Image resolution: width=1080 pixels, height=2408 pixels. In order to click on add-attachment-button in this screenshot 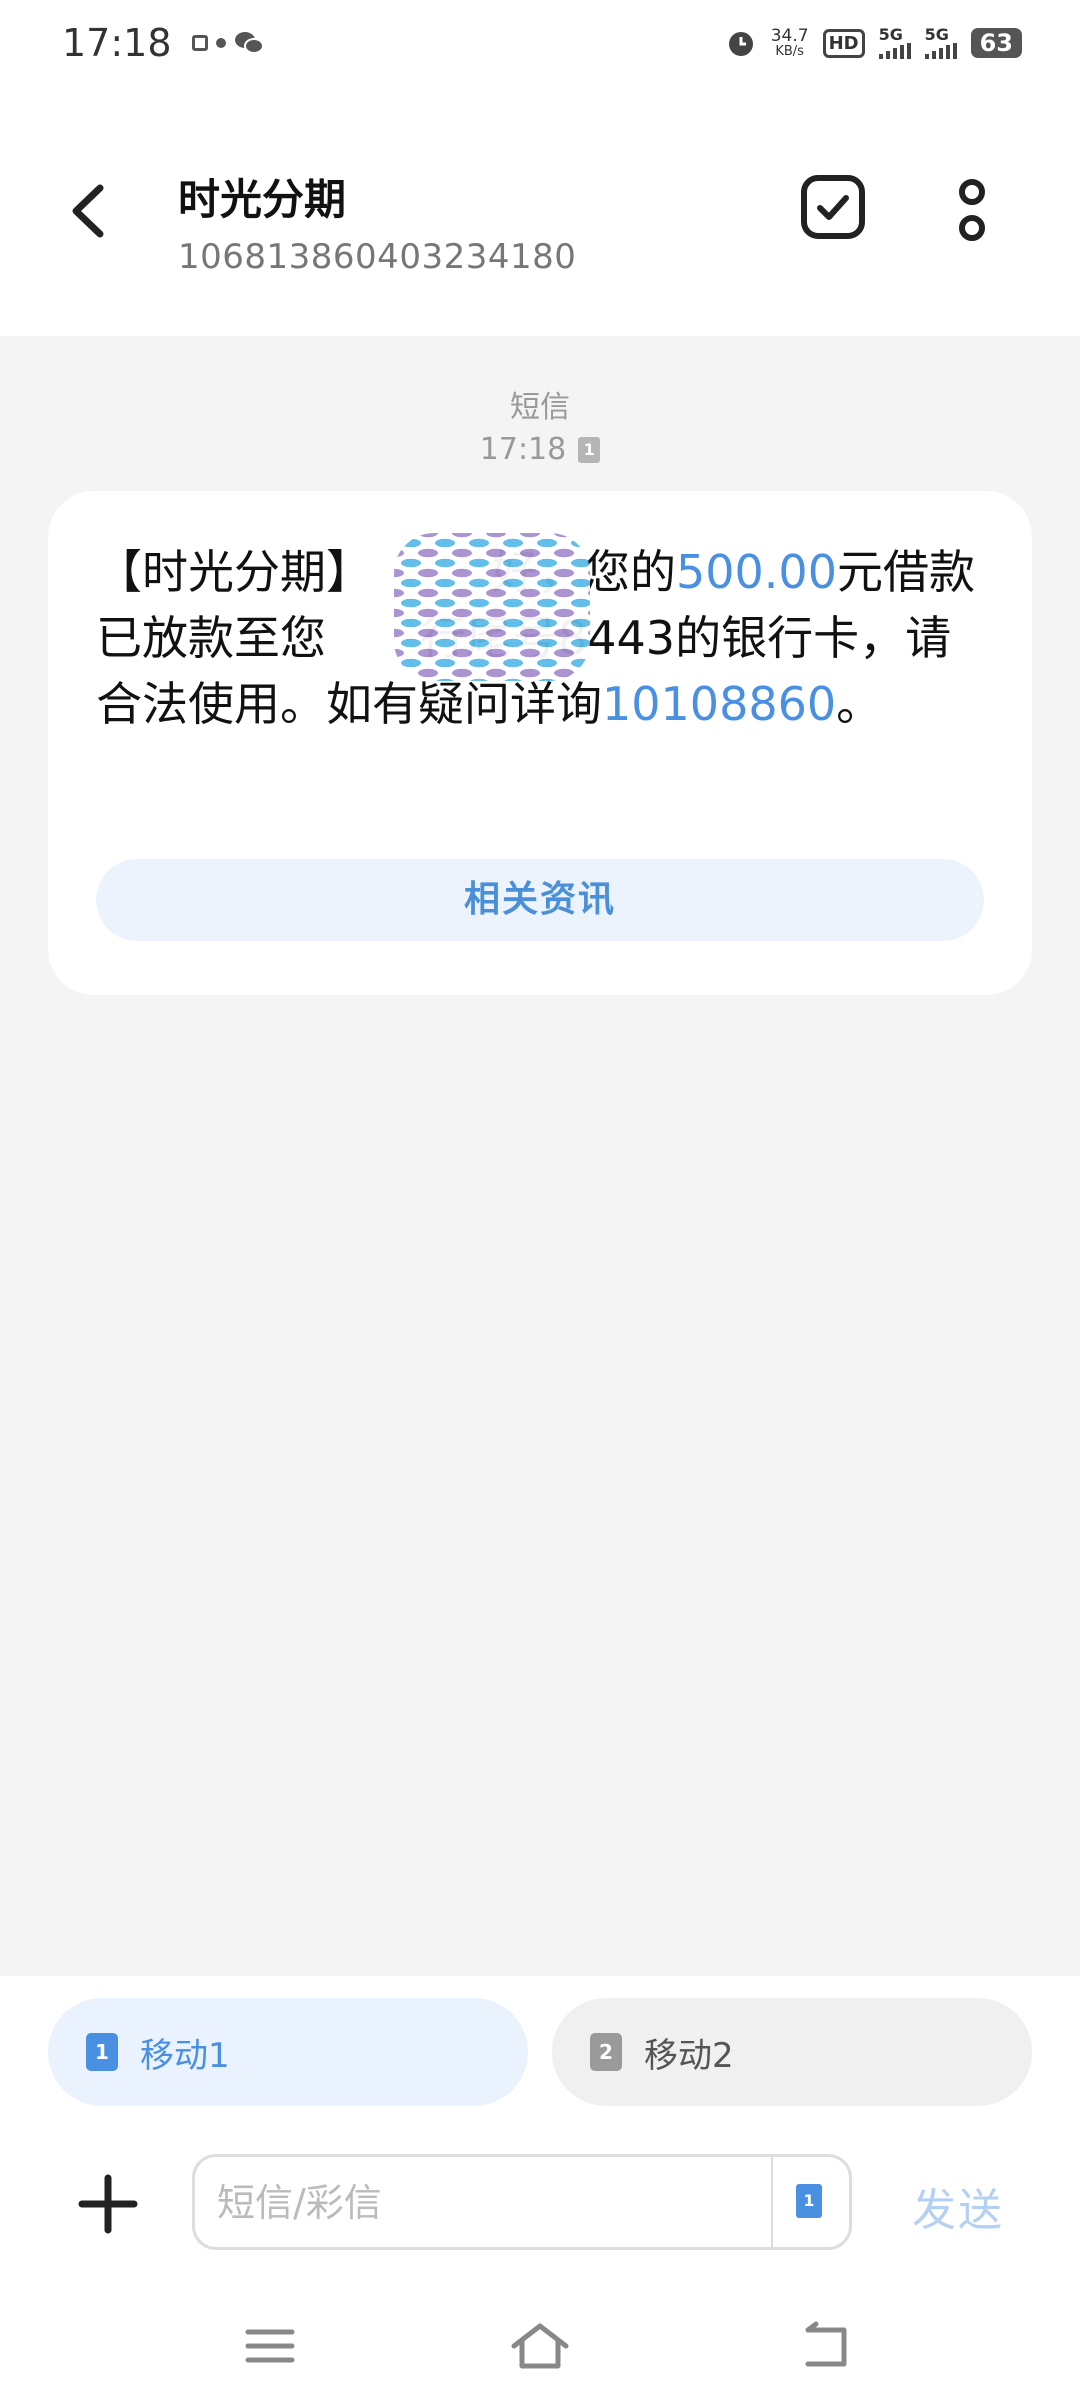, I will do `click(108, 2204)`.